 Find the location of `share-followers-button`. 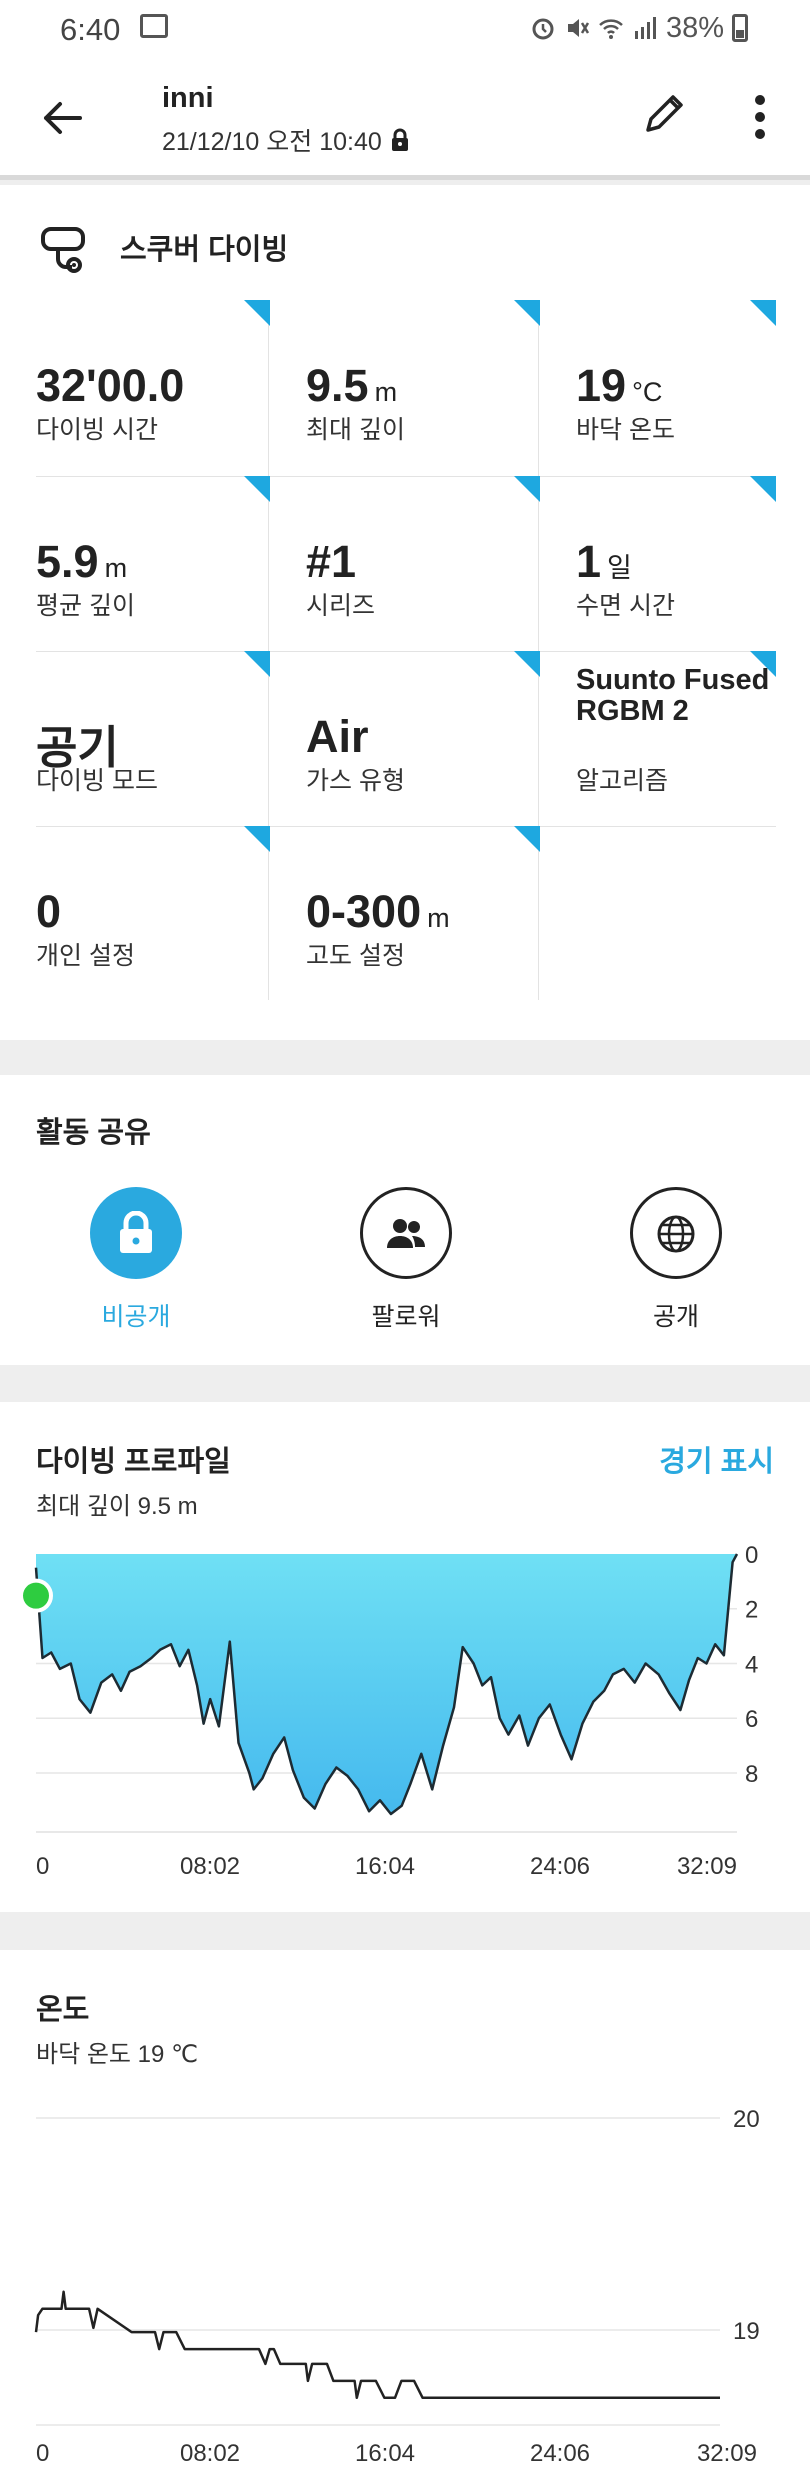

share-followers-button is located at coordinates (406, 1233).